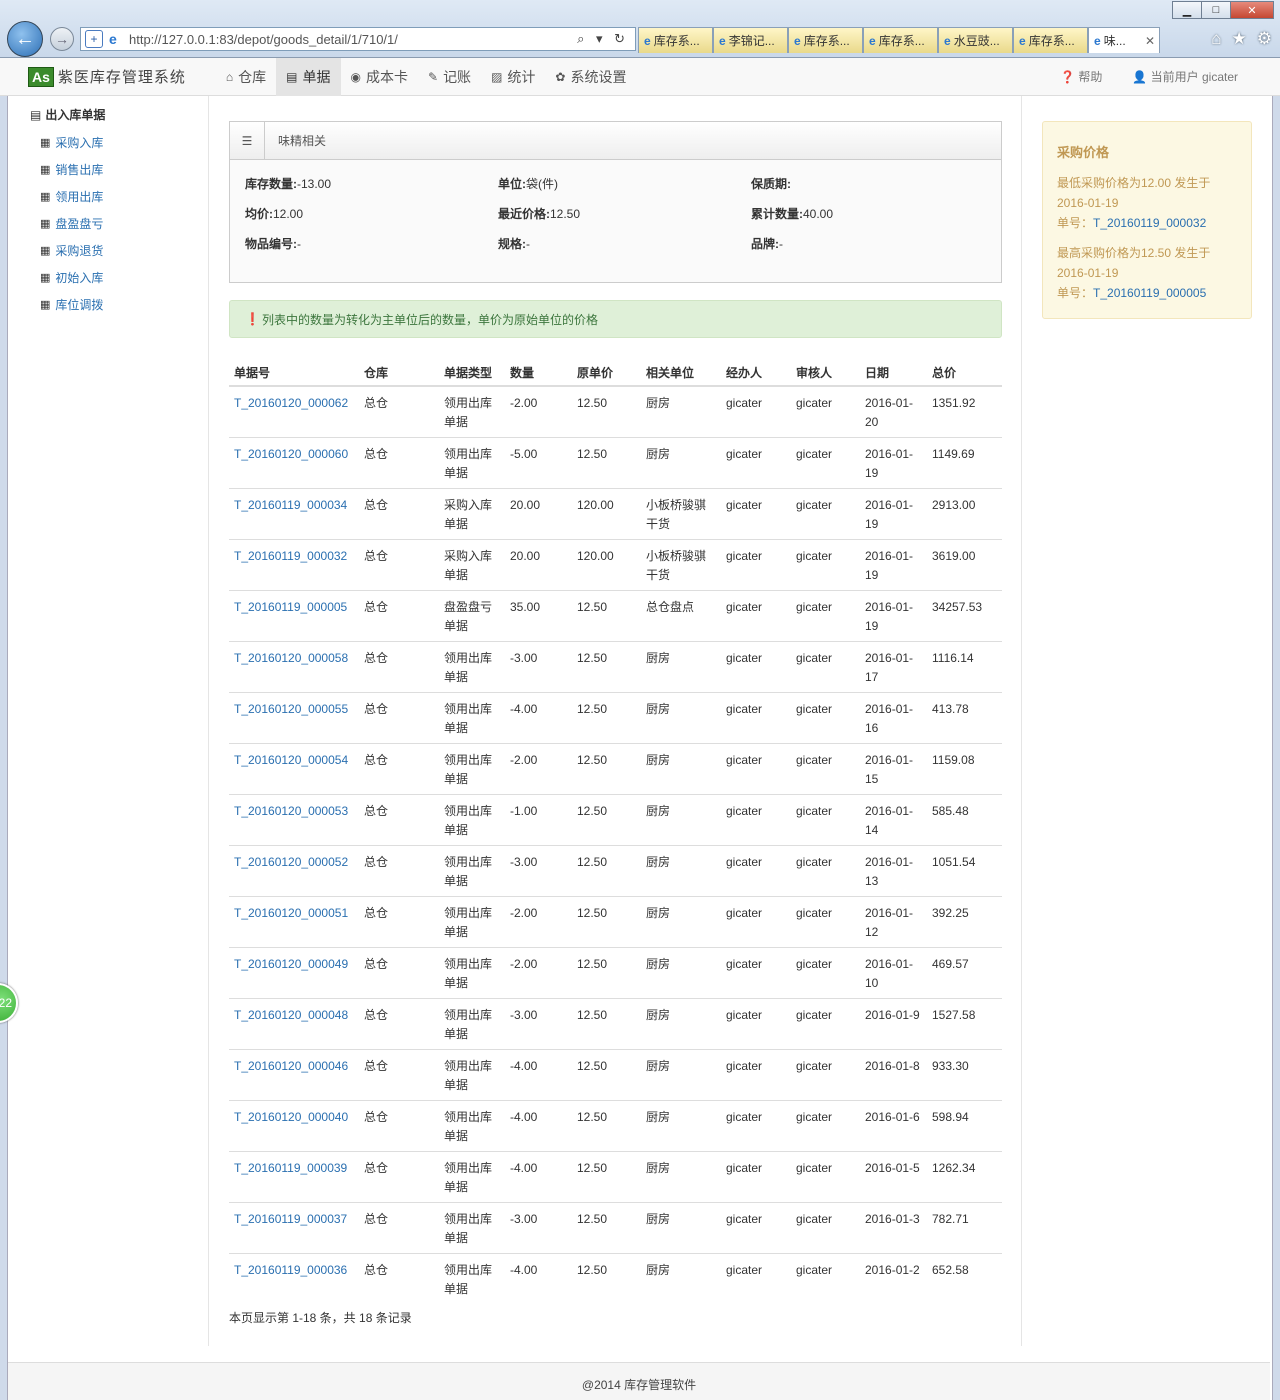 Image resolution: width=1280 pixels, height=1400 pixels. What do you see at coordinates (1134, 263) in the screenshot?
I see `max-price-text: 最高采购价格为12.50 发生于2016-01-19` at bounding box center [1134, 263].